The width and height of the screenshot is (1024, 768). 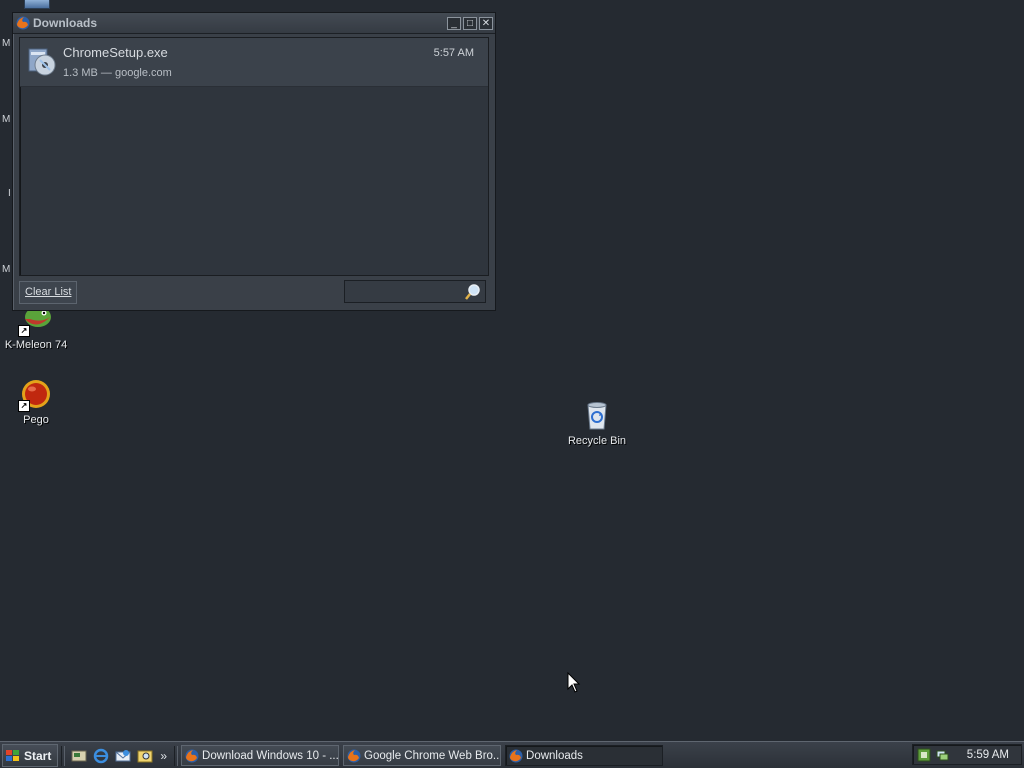 What do you see at coordinates (473, 292) in the screenshot?
I see `search-icon` at bounding box center [473, 292].